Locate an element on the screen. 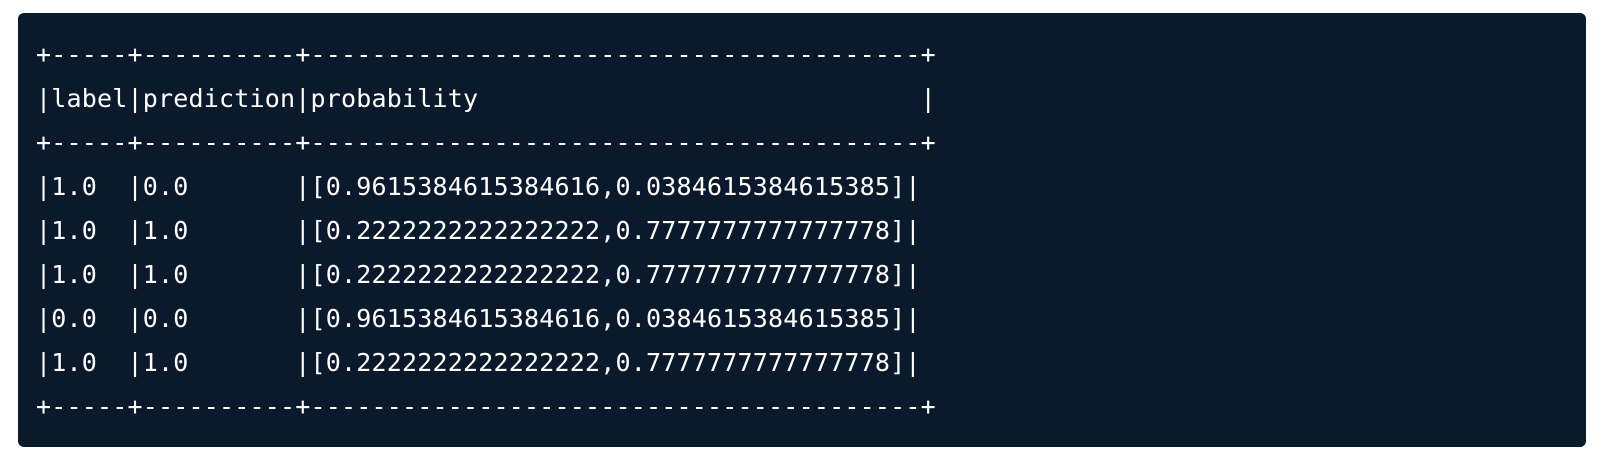 This screenshot has width=1604, height=472. table-header-row: |label|prediction|probability | is located at coordinates (486, 98).